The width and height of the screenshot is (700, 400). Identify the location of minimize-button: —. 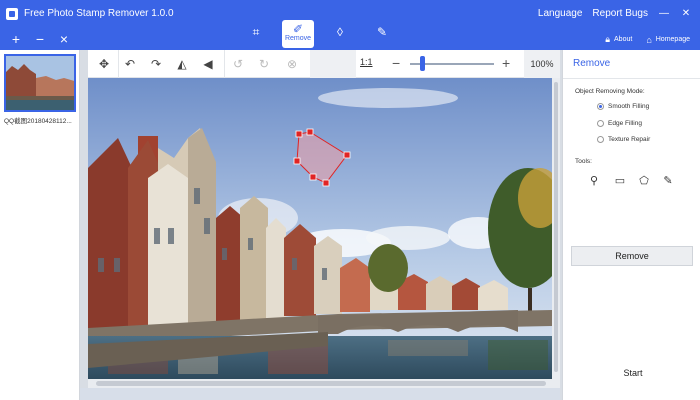
(664, 13).